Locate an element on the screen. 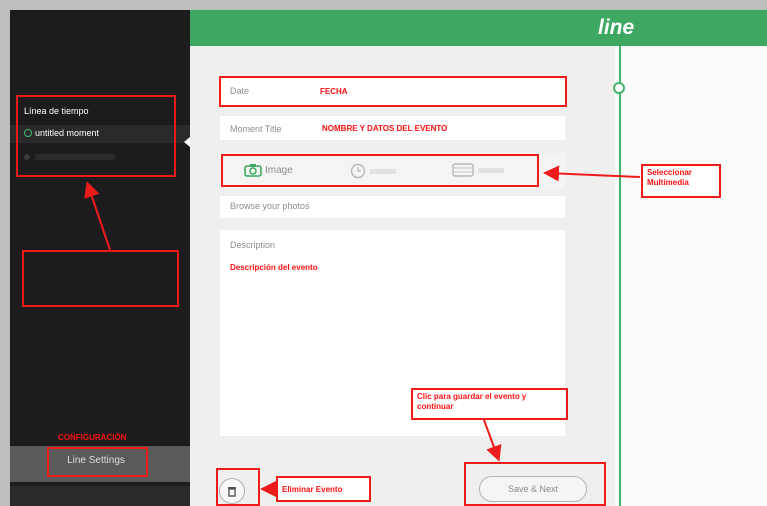 The height and width of the screenshot is (506, 767). annotation-seleccionar: Seleccionar Multimedia is located at coordinates (681, 181).